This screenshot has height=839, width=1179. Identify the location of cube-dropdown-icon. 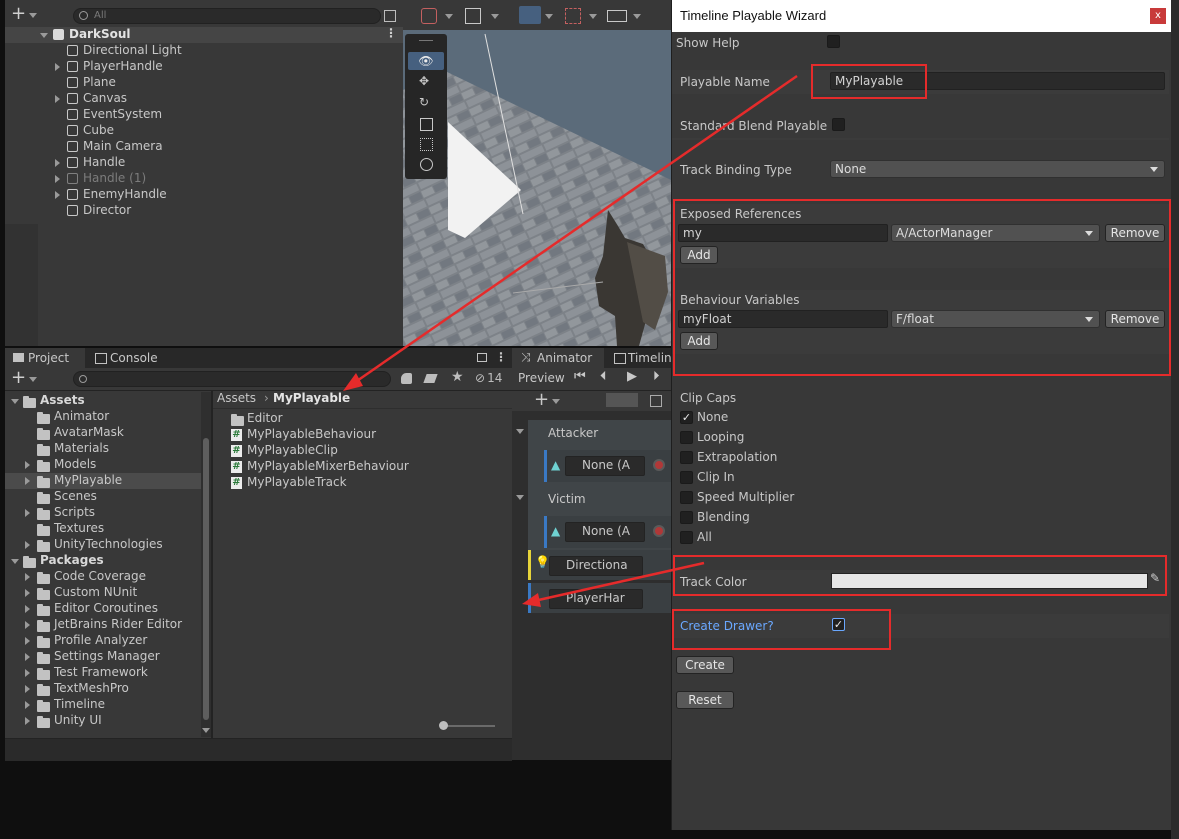
(495, 16).